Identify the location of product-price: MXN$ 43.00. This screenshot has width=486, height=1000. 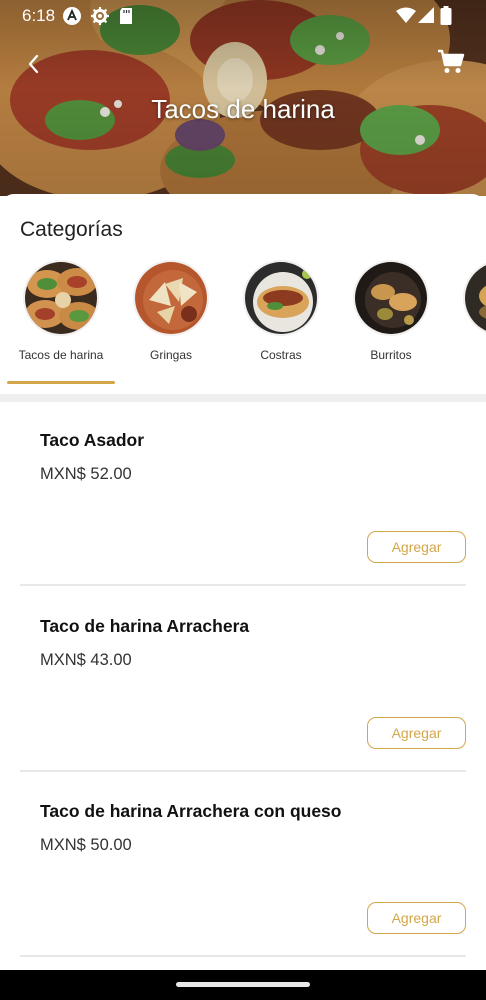
(86, 660).